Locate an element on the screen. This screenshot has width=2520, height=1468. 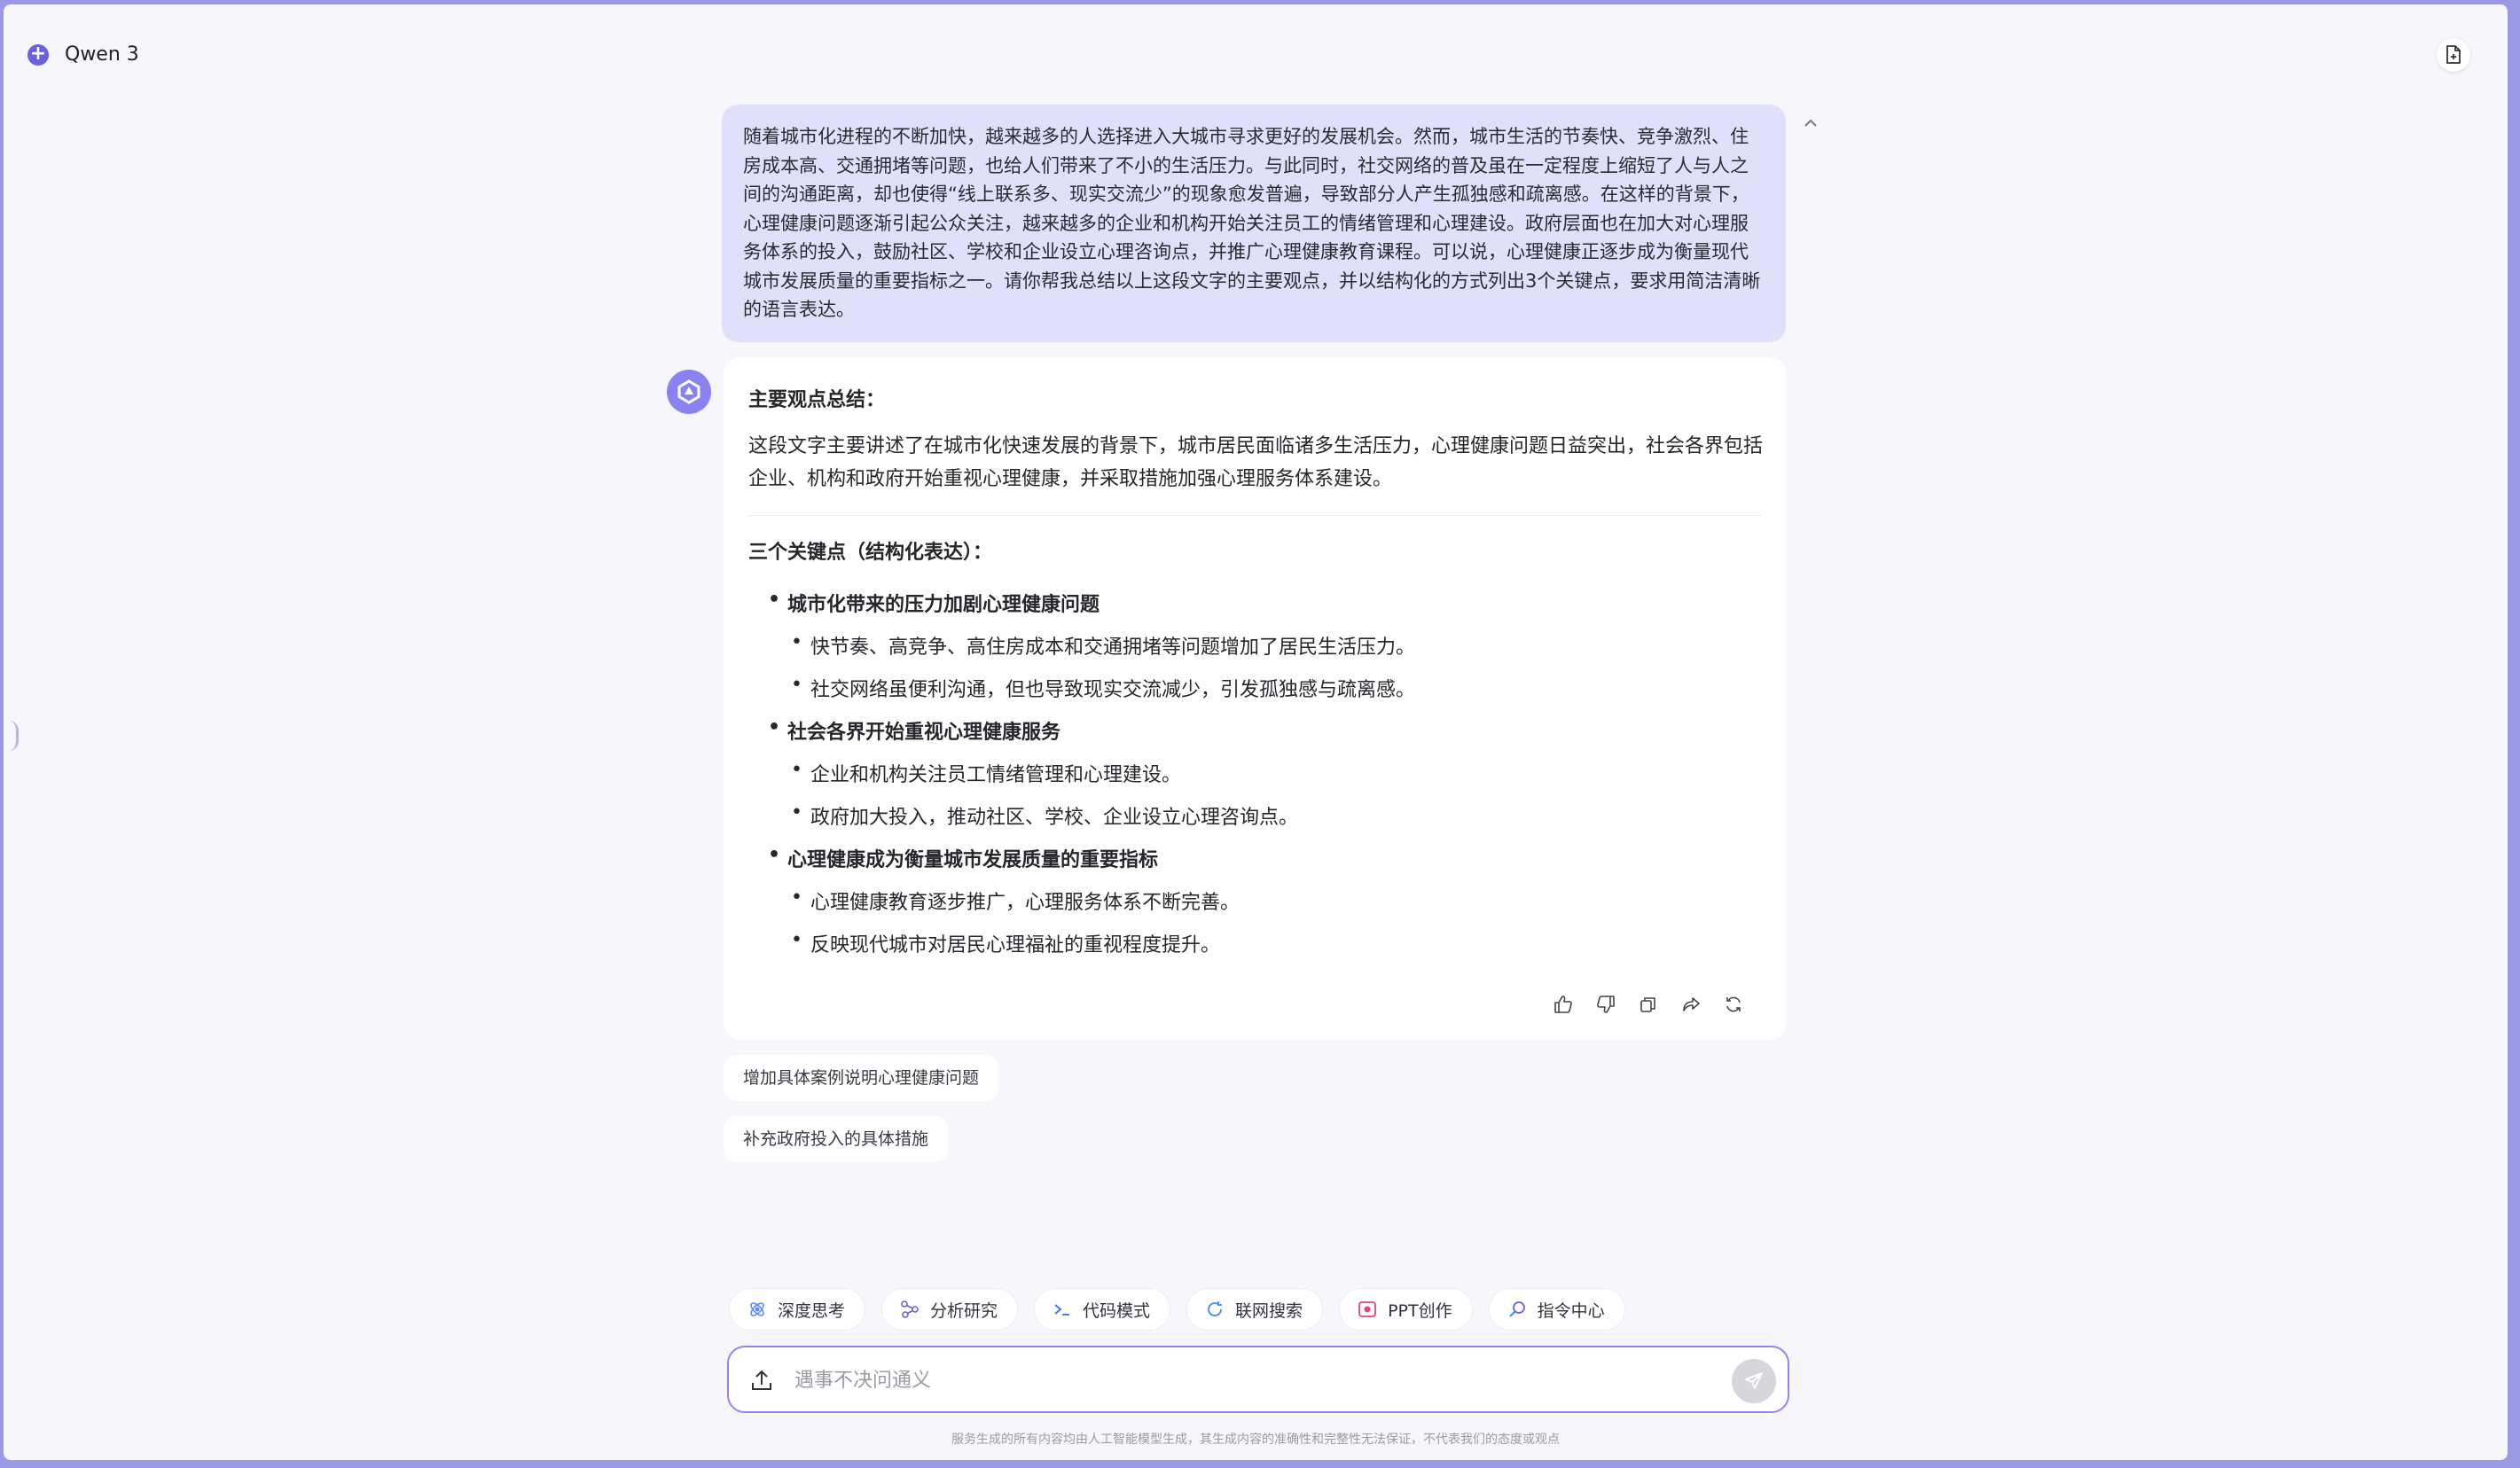
prompt-input is located at coordinates (1238, 1380).